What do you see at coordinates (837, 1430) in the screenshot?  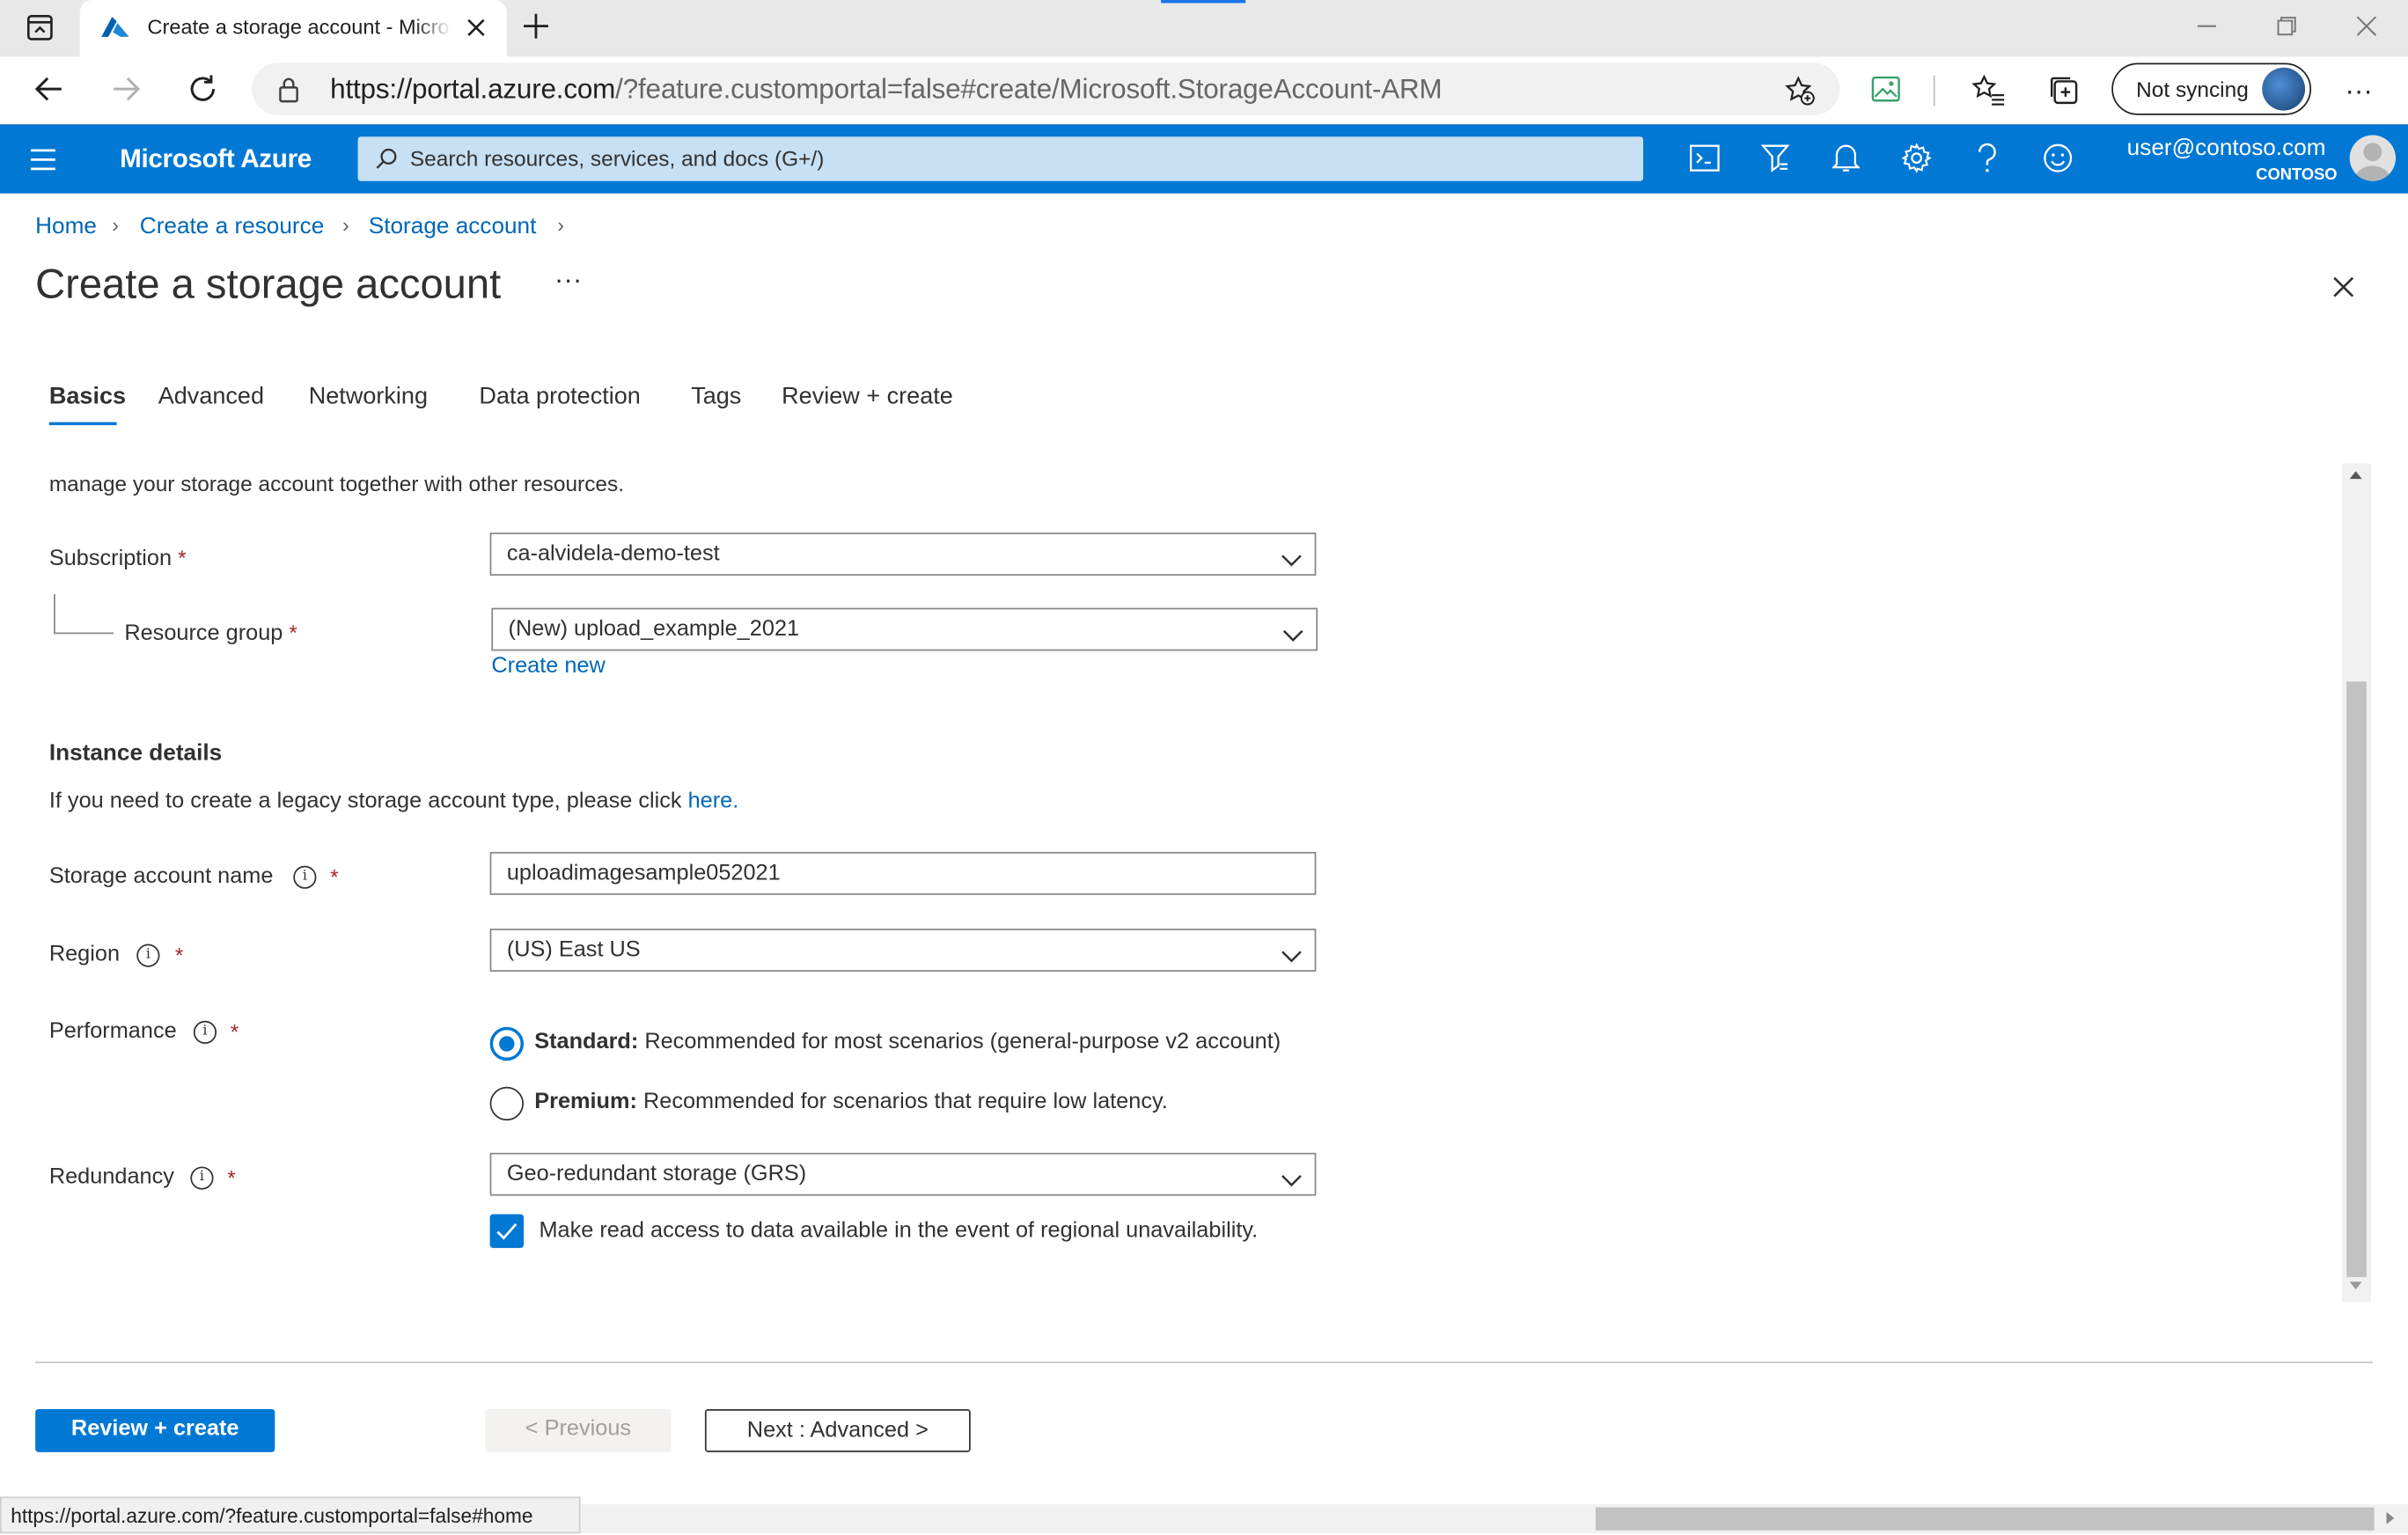 I see `next-advanced-button: Next : Advanced >` at bounding box center [837, 1430].